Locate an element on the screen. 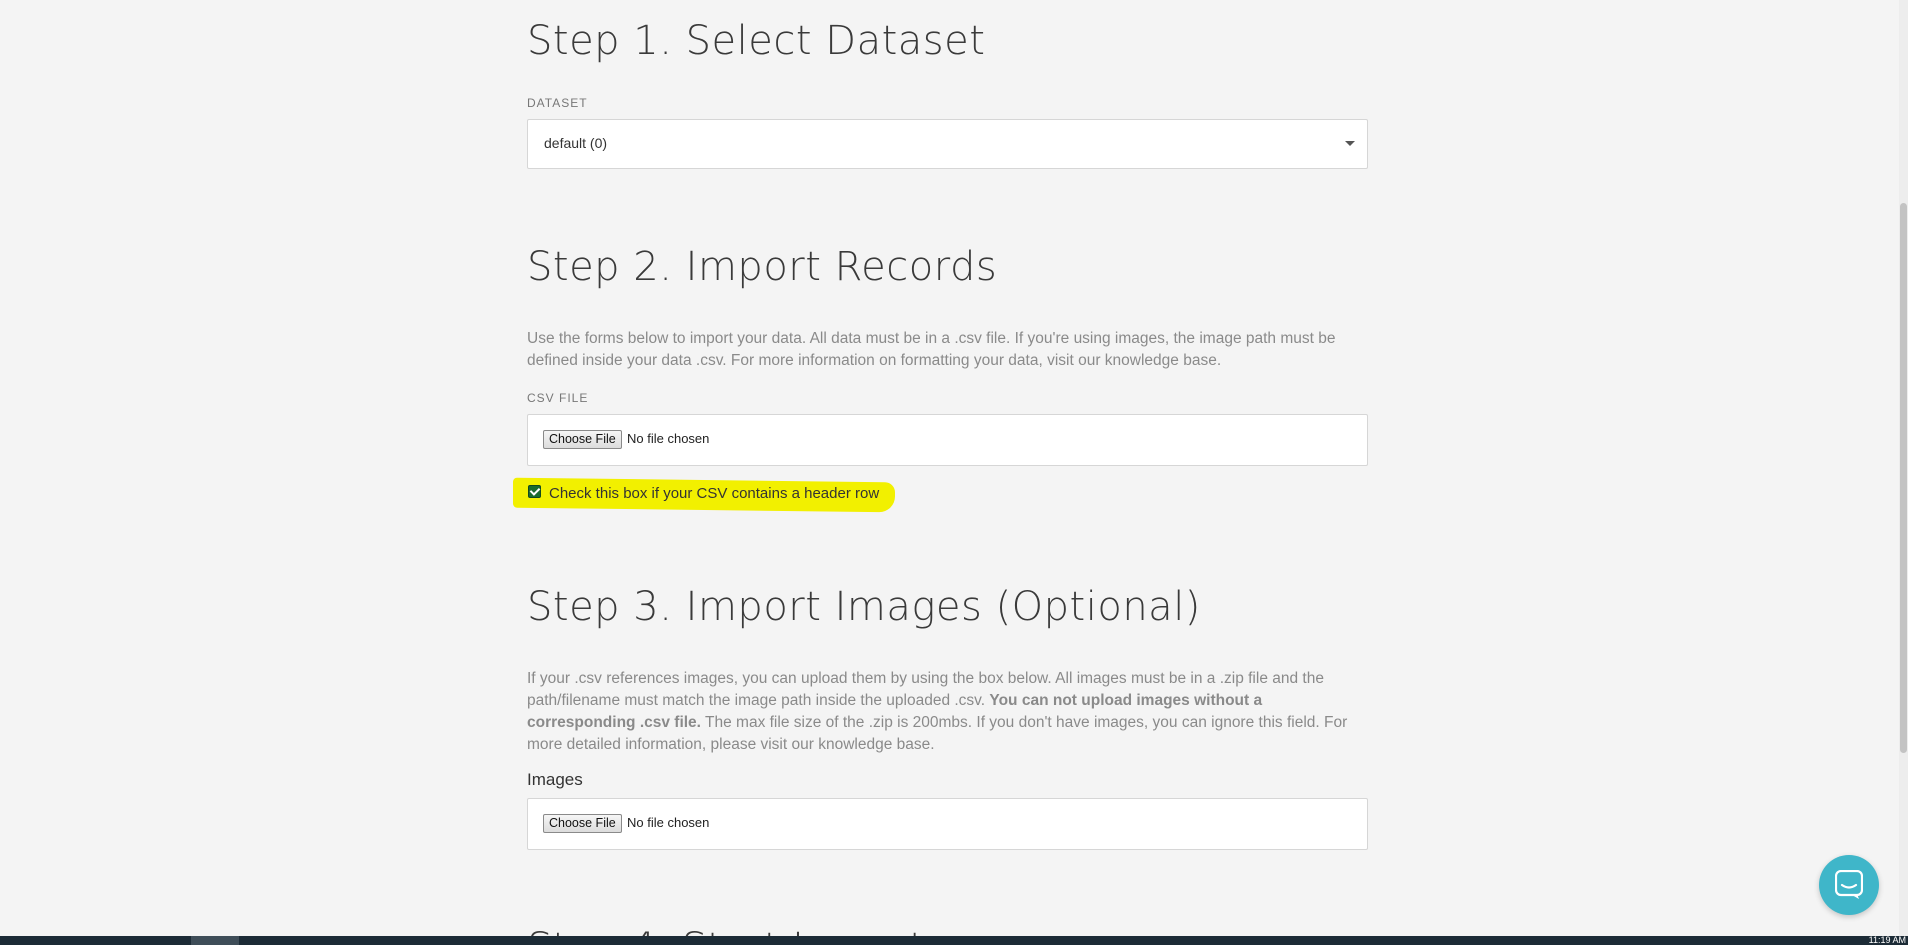 This screenshot has height=945, width=1908. csv-file-field: Choose File No file chosen is located at coordinates (947, 440).